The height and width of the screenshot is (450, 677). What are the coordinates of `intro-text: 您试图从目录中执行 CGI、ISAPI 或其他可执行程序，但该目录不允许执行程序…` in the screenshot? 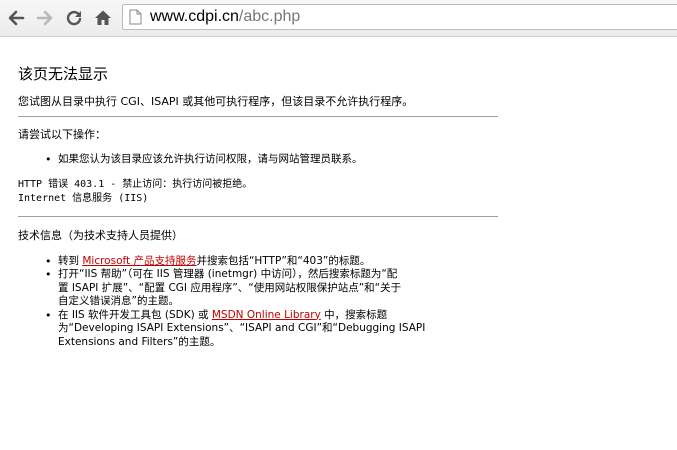 It's located at (216, 101).